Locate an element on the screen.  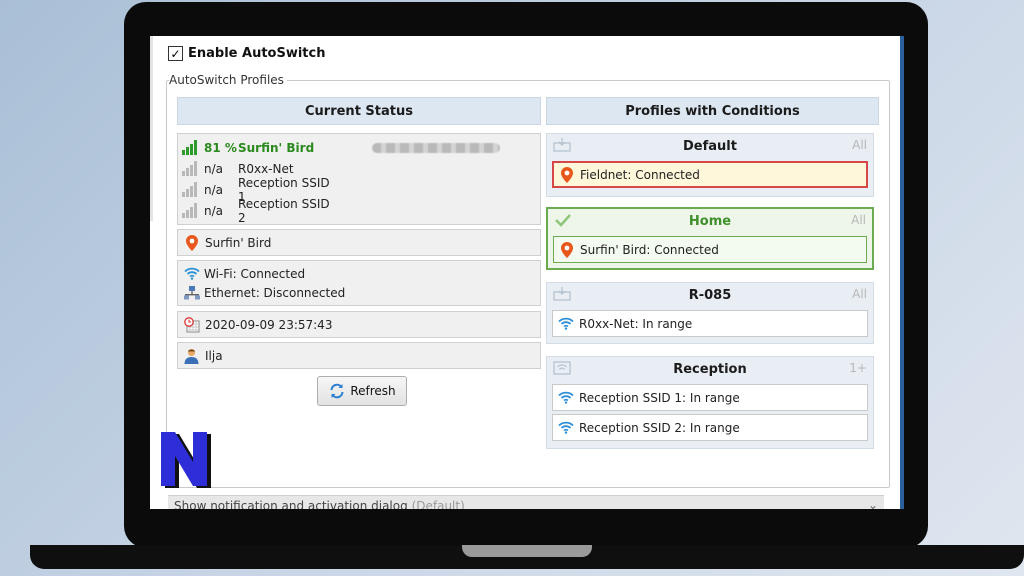
profile-header: Default All is located at coordinates (710, 146).